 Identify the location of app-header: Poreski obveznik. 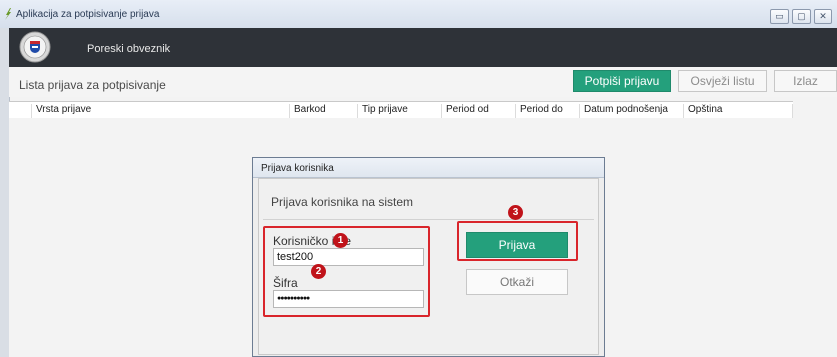
(423, 47).